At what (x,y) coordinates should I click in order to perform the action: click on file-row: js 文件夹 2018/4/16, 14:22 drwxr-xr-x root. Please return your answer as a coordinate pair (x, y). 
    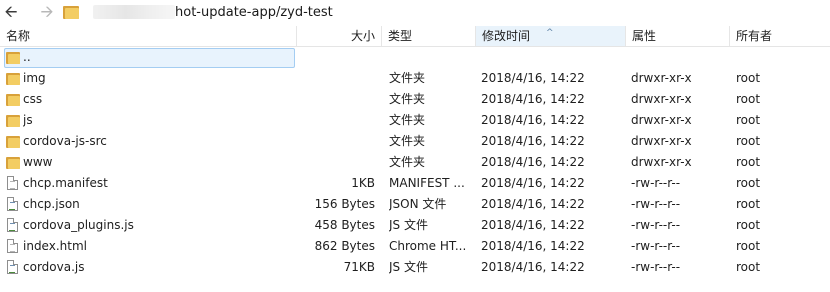
    Looking at the image, I should click on (415, 120).